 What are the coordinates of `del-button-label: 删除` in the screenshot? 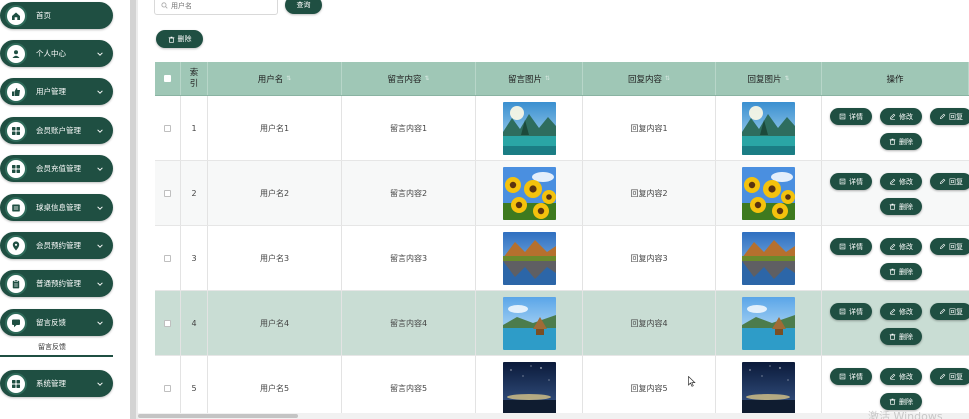 It's located at (906, 206).